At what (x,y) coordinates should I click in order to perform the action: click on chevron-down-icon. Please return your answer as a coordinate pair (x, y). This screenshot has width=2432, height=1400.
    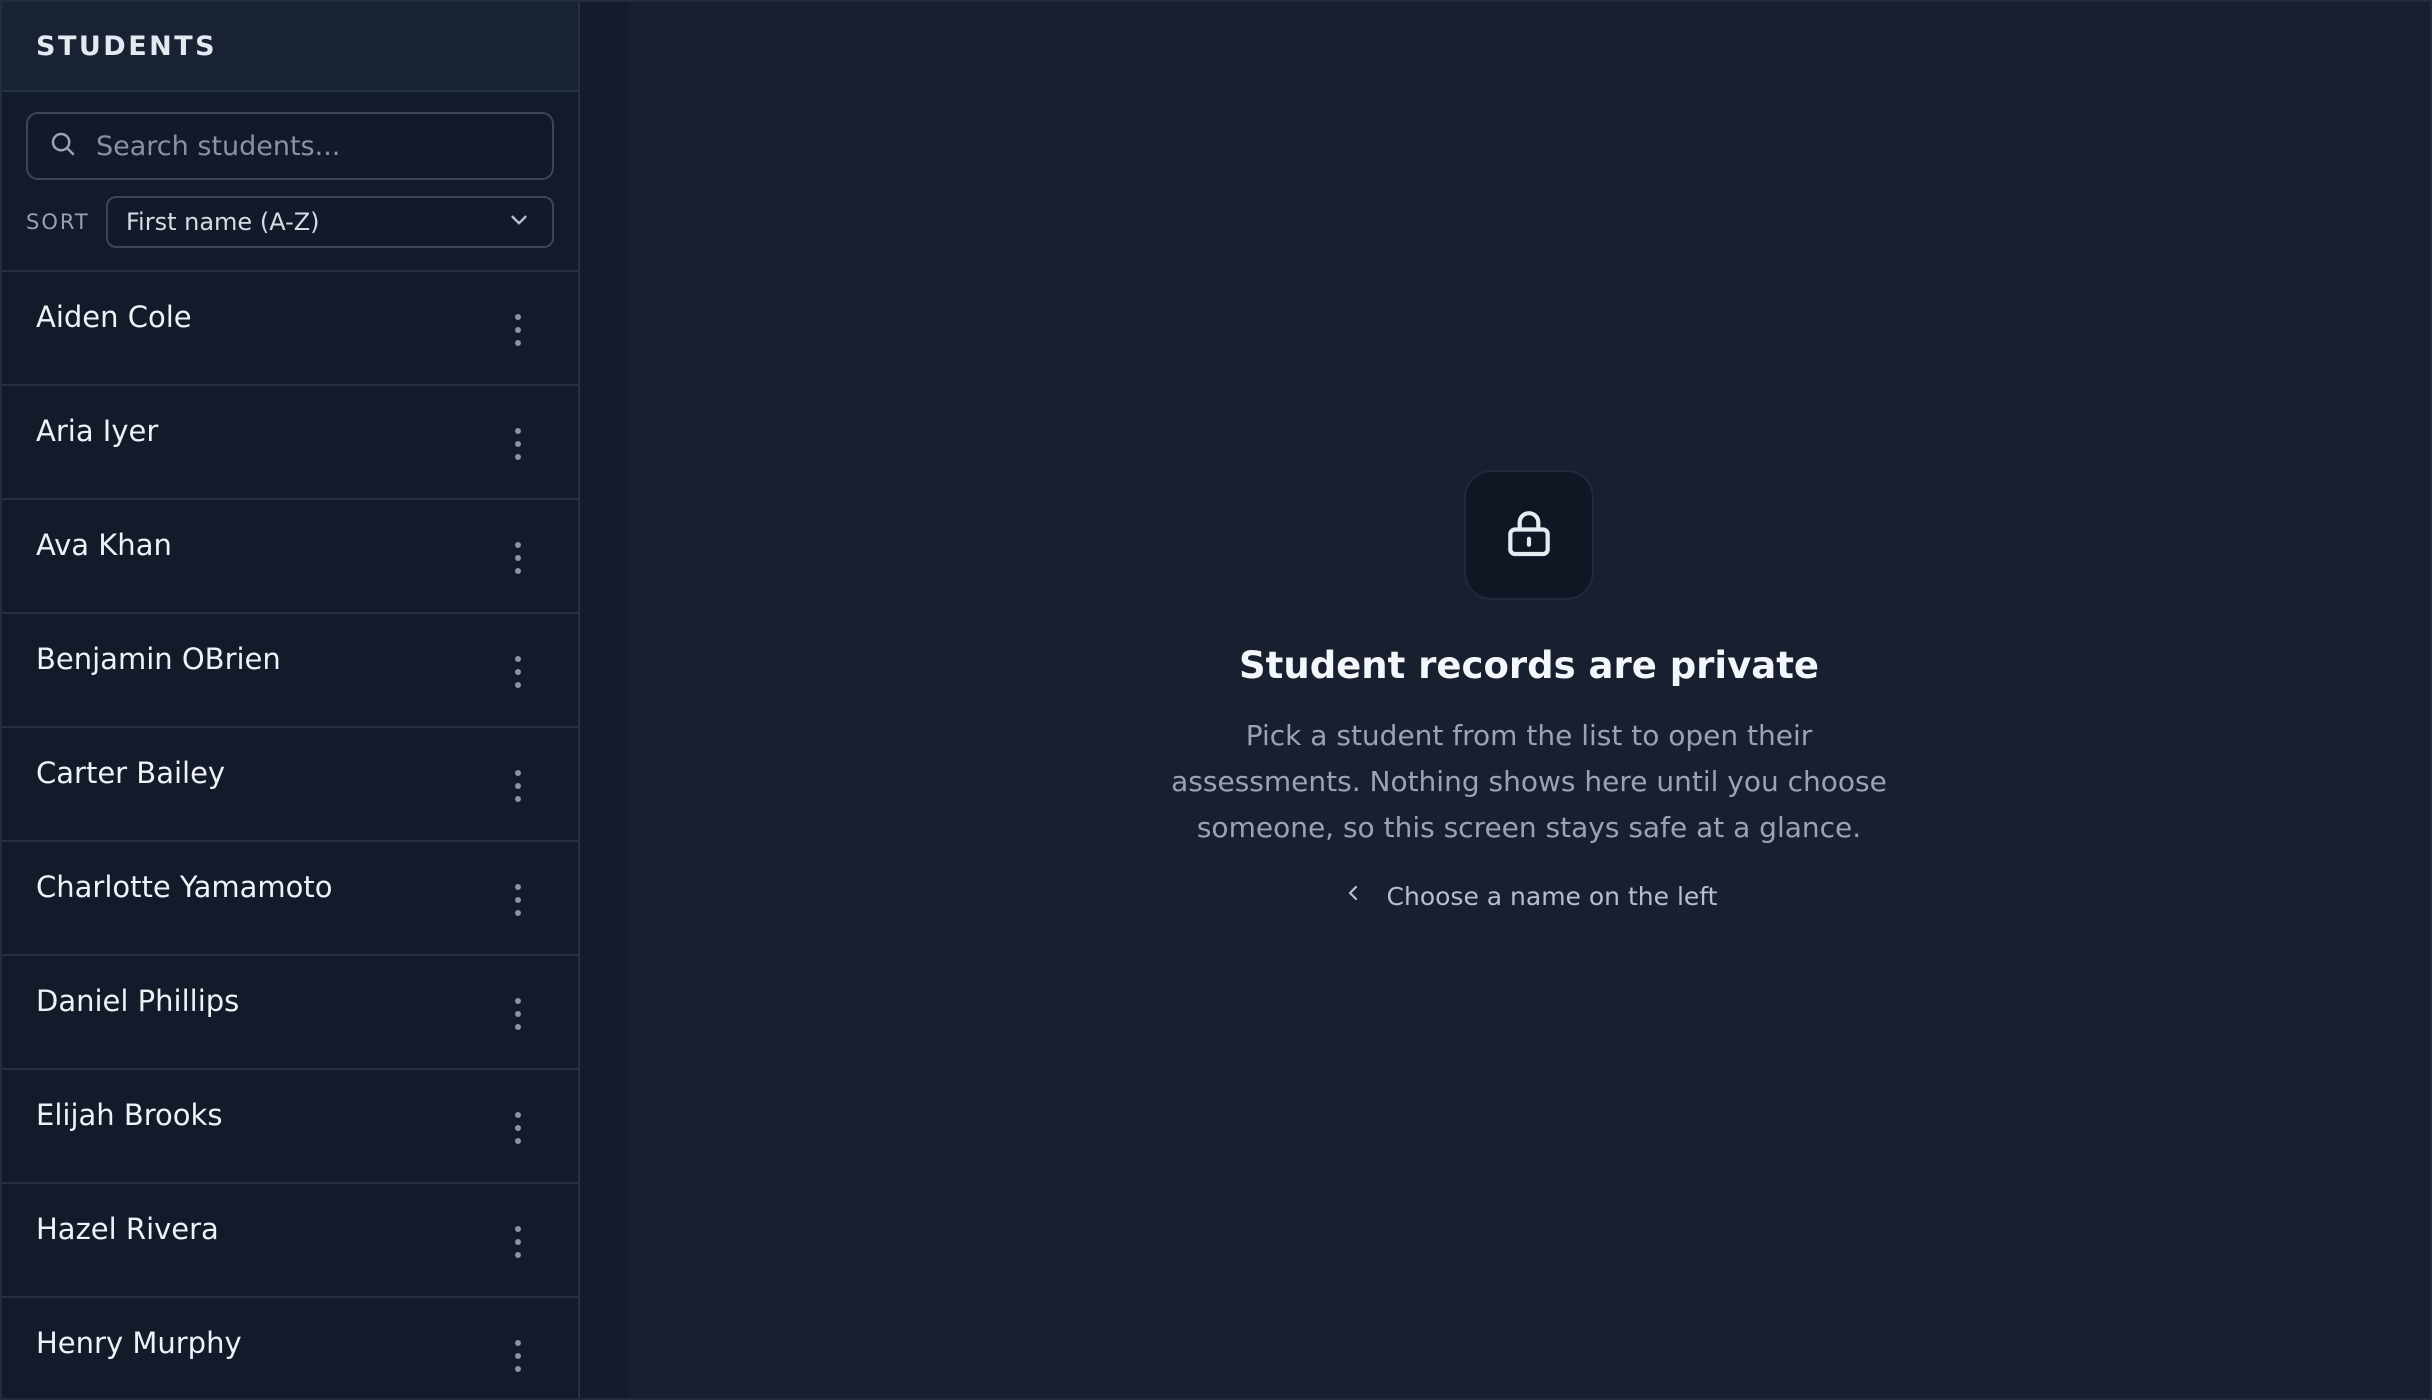
    Looking at the image, I should click on (519, 222).